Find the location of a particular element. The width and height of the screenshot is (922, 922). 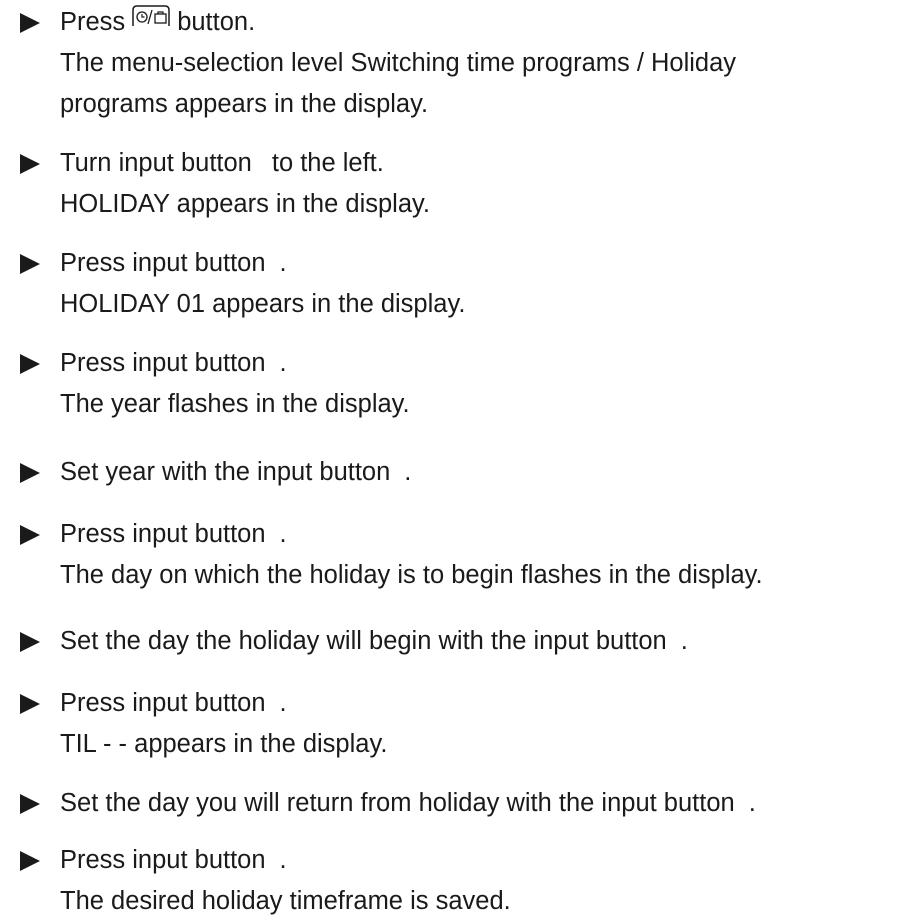

step-action-text: Press button. is located at coordinates (157, 22).